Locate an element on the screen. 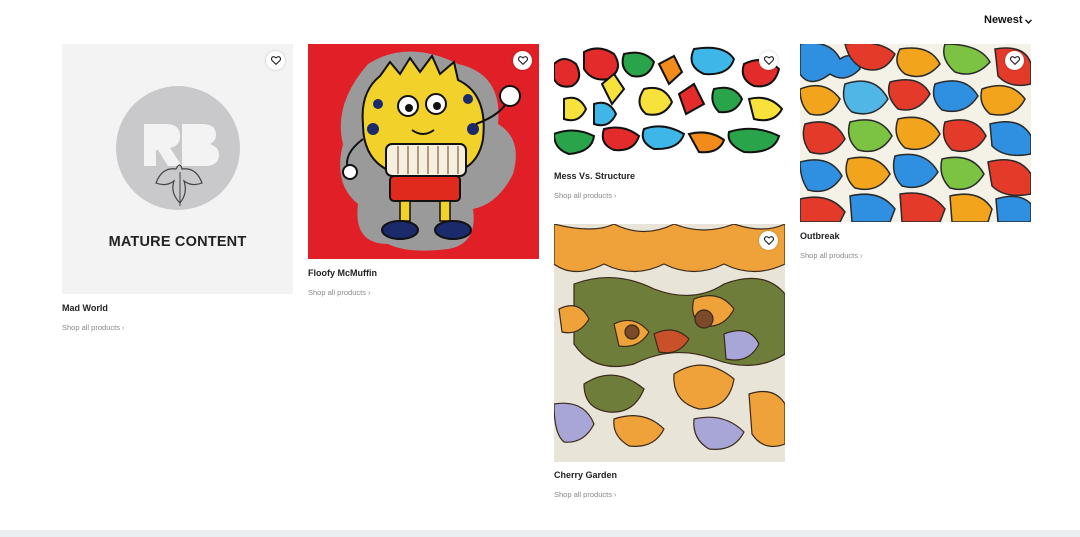 The image size is (1080, 537). cherry-garden-artwork is located at coordinates (669, 343).